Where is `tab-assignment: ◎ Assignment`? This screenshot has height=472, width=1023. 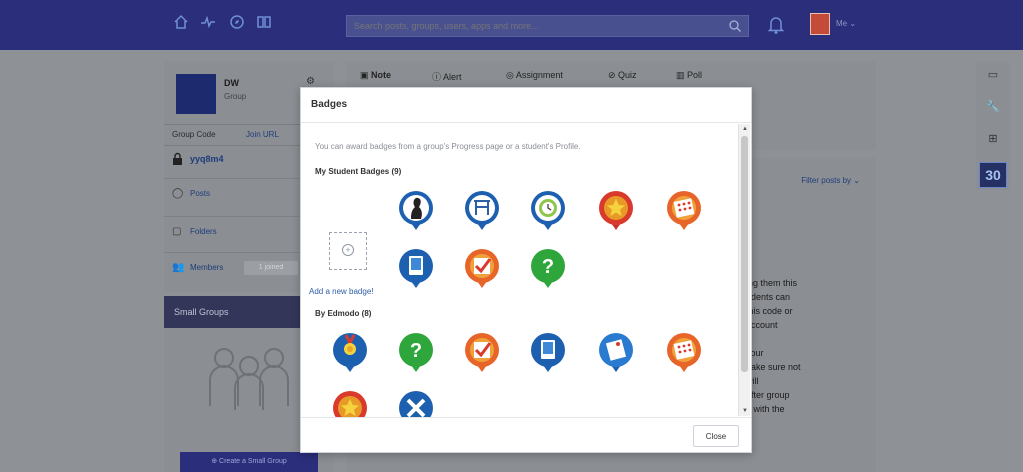
tab-assignment: ◎ Assignment is located at coordinates (534, 75).